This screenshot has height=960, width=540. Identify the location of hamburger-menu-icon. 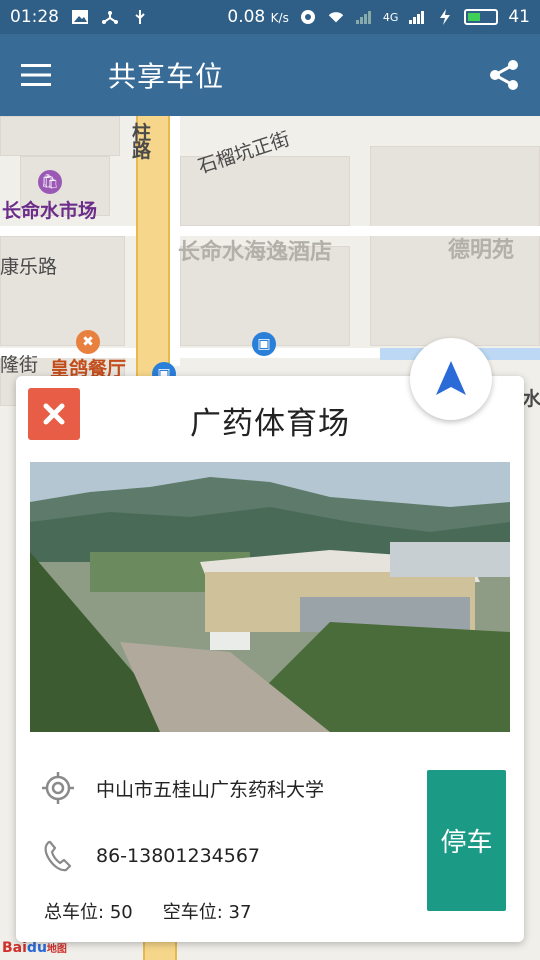
(36, 75).